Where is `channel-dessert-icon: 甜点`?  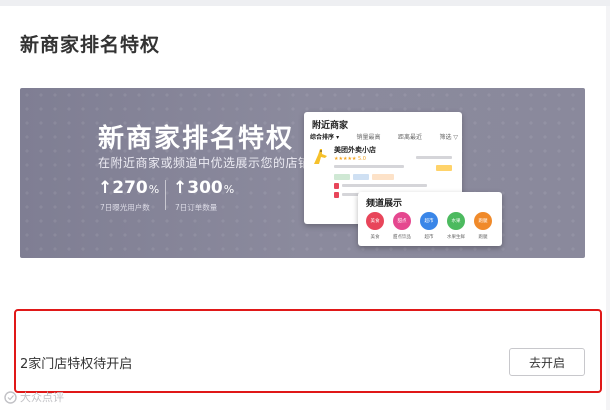
channel-dessert-icon: 甜点 is located at coordinates (402, 221).